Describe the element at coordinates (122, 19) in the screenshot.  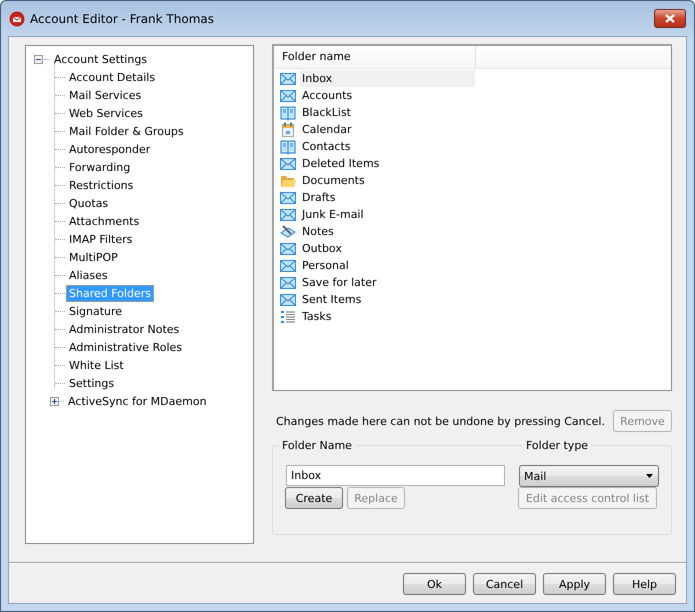
I see `window-title: Account Editor - Frank Thomas` at that location.